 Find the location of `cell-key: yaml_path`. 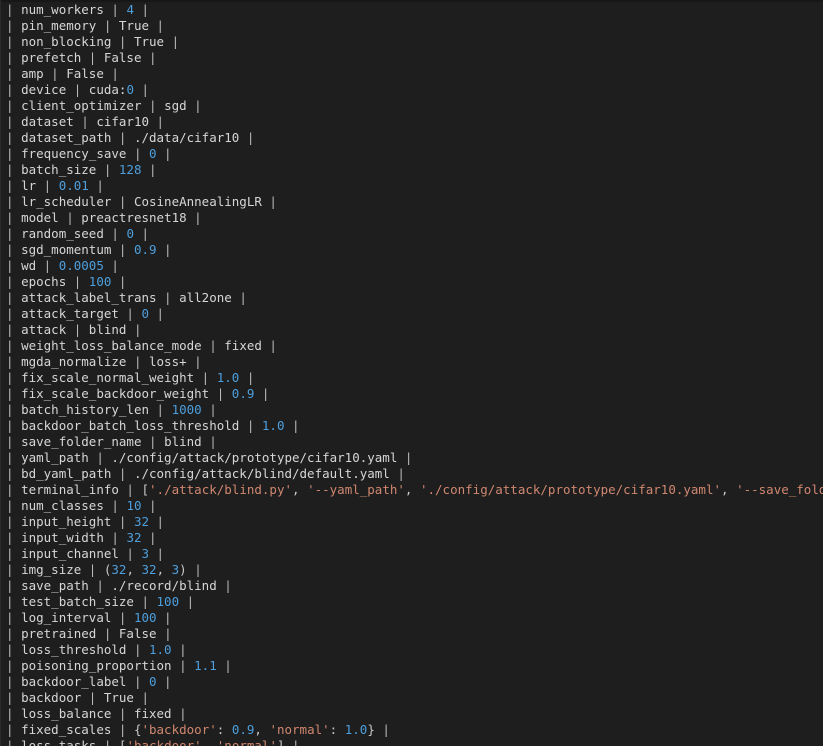

cell-key: yaml_path is located at coordinates (55, 457).